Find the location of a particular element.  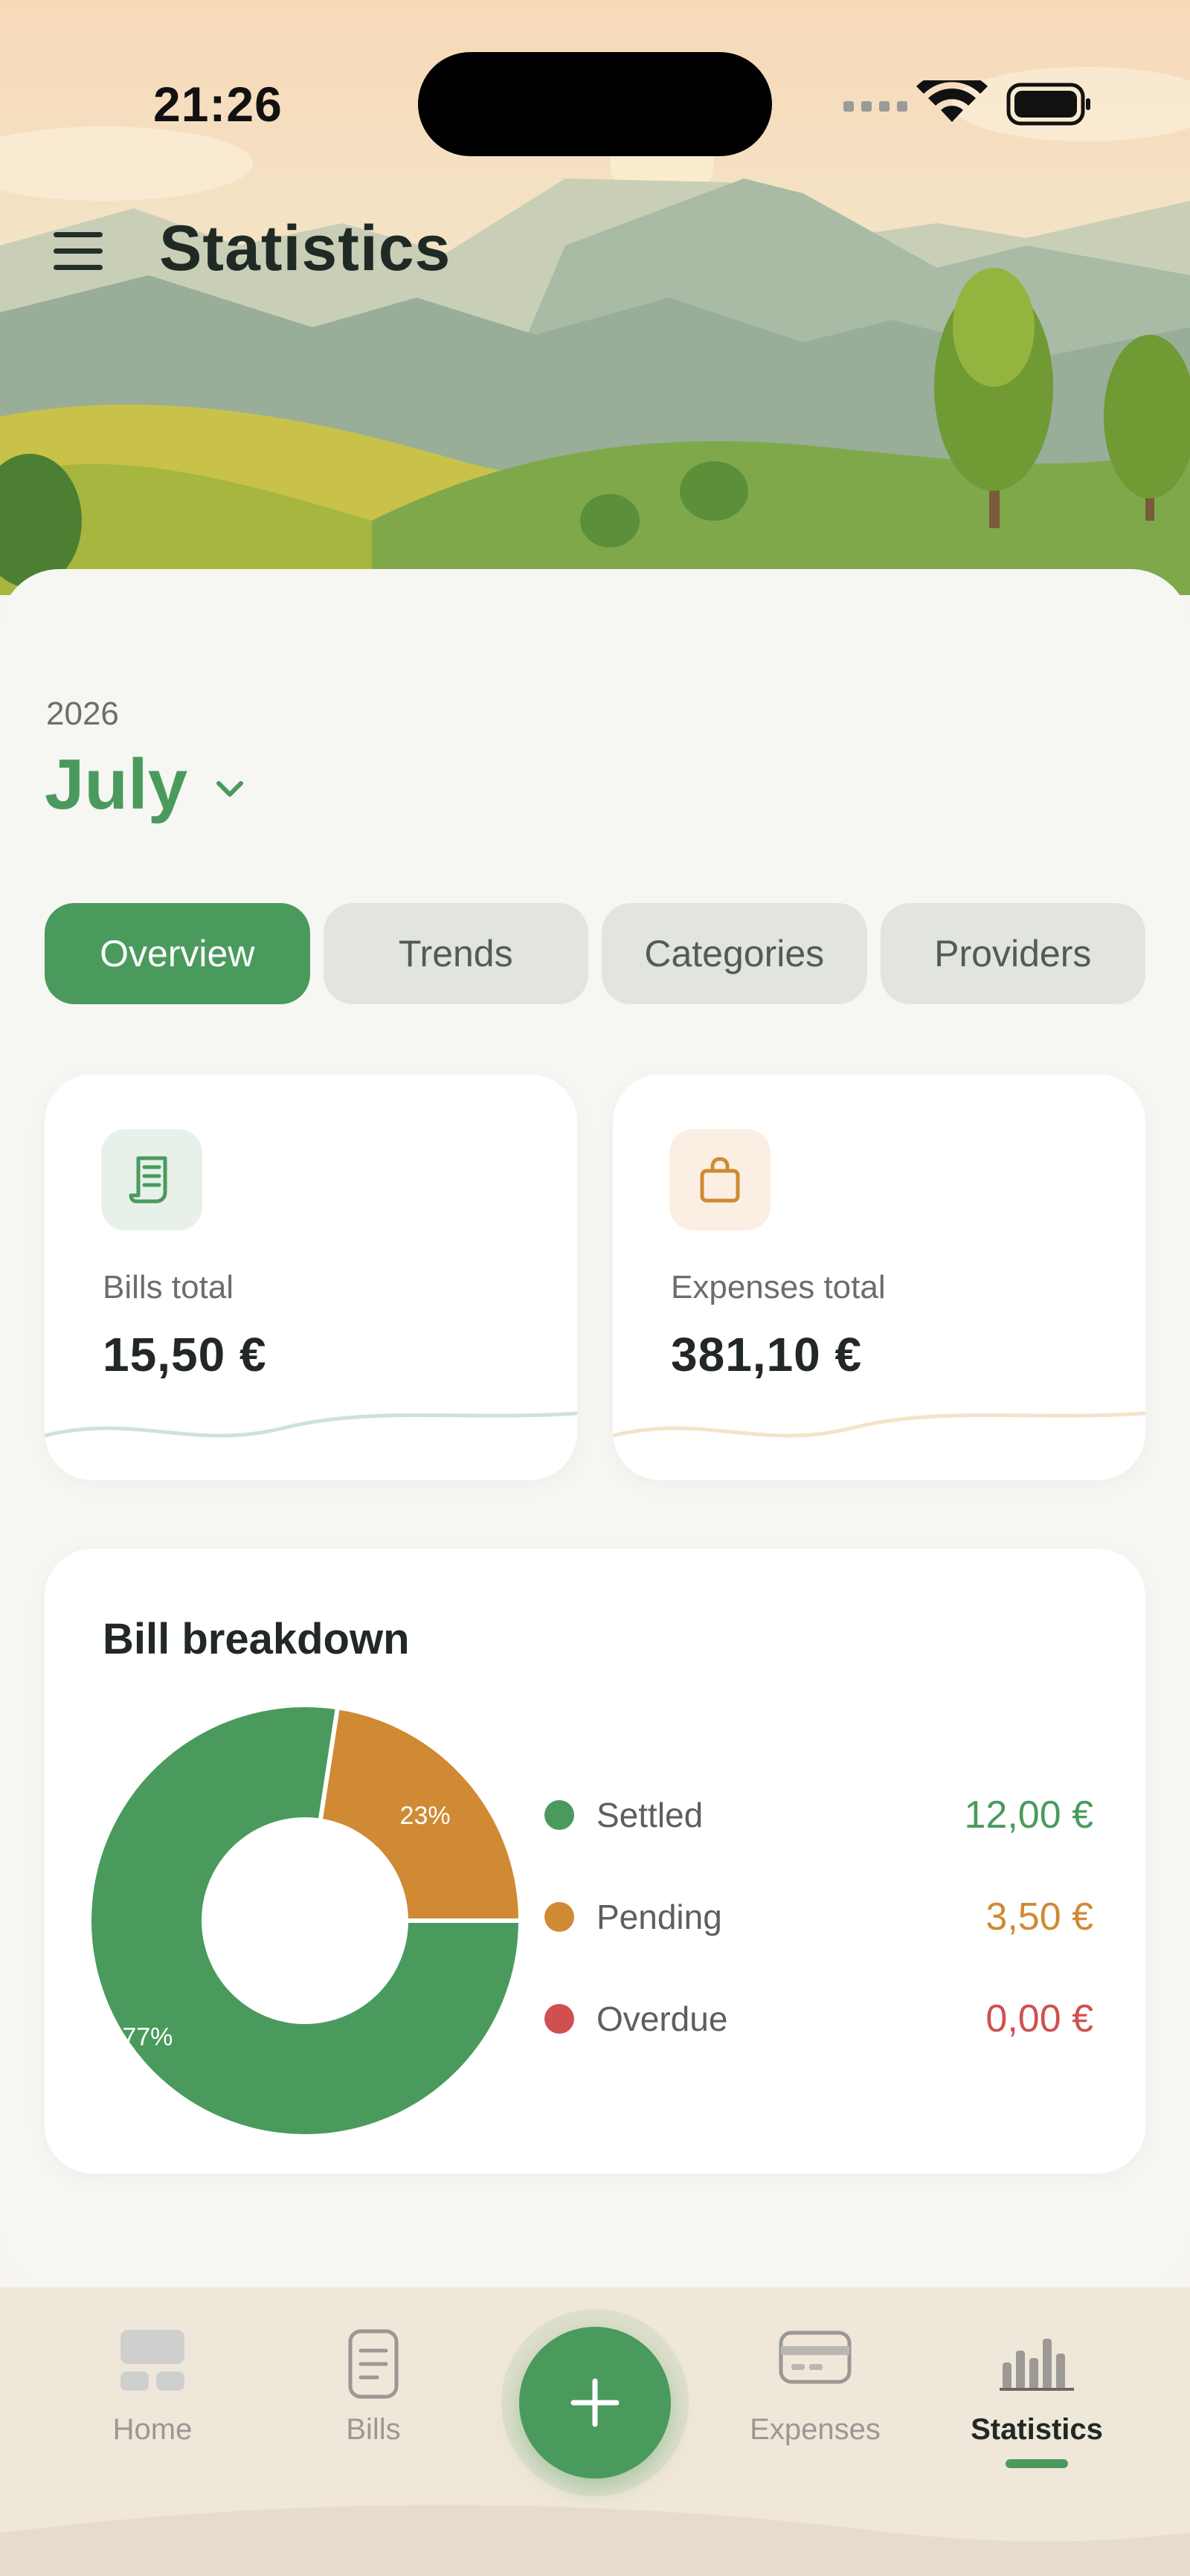

bill-breakdown-title: Bill breakdown is located at coordinates (256, 1639).